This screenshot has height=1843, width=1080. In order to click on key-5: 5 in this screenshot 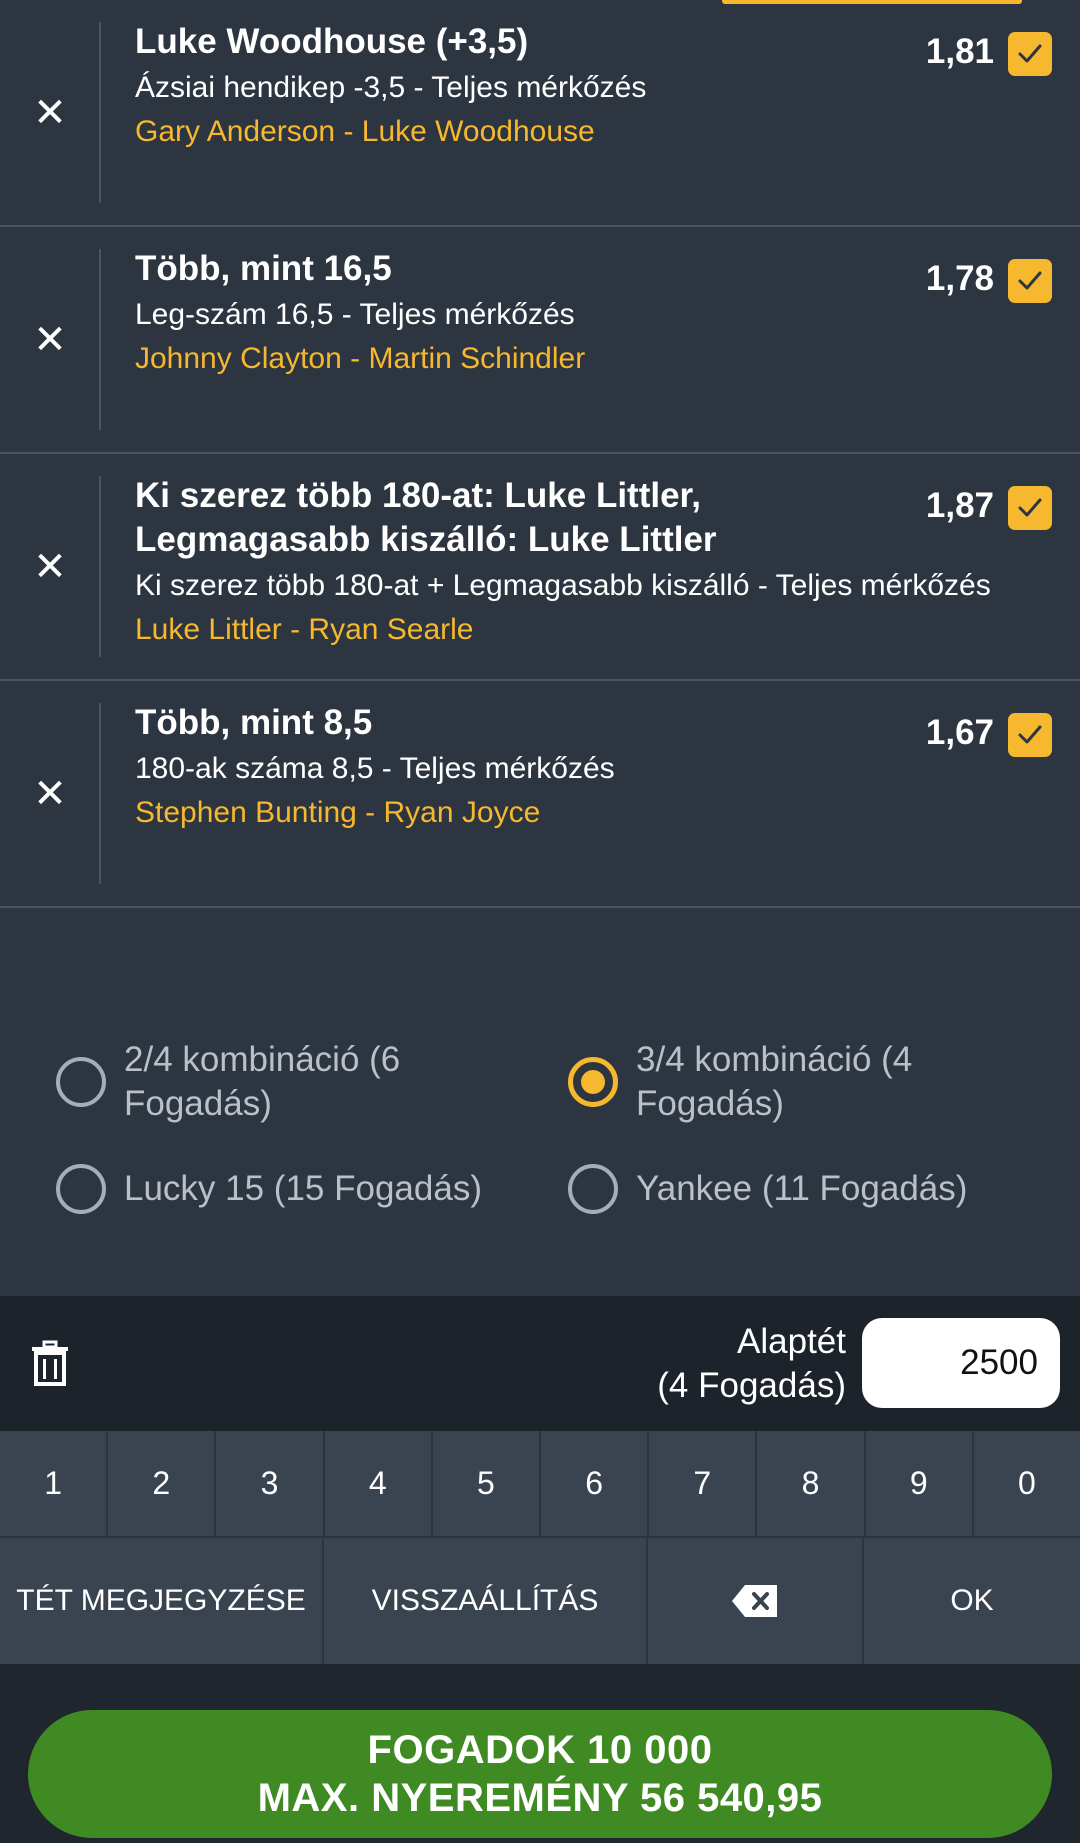, I will do `click(487, 1484)`.